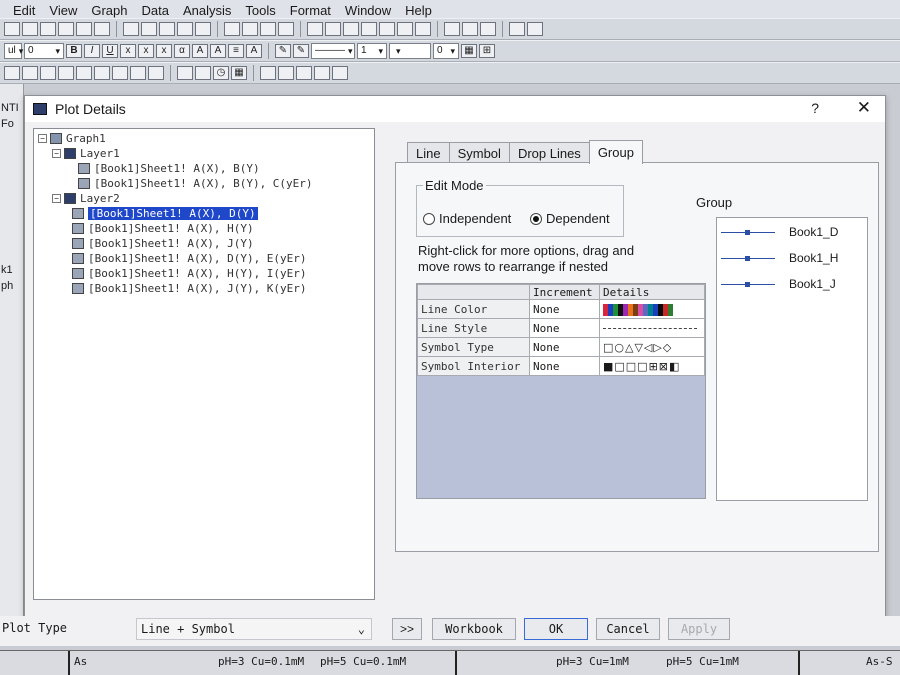 This screenshot has height=675, width=900. I want to click on dependent-radio: Dependent, so click(570, 218).